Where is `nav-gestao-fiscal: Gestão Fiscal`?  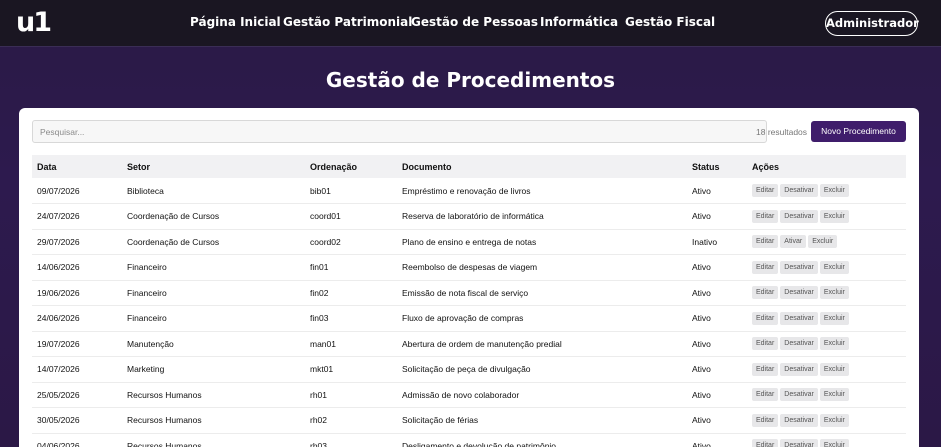 nav-gestao-fiscal: Gestão Fiscal is located at coordinates (670, 22).